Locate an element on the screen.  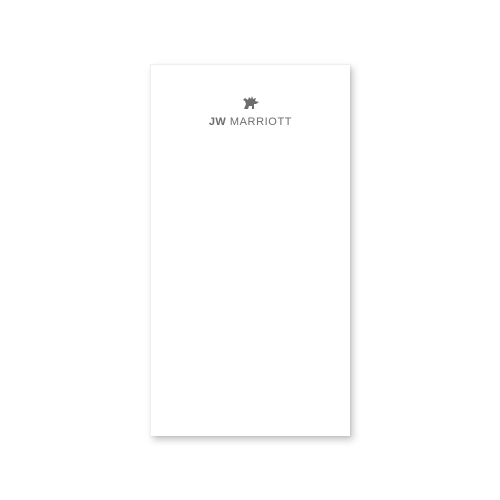
logo-brand-text: MARRIOTT is located at coordinates (261, 122).